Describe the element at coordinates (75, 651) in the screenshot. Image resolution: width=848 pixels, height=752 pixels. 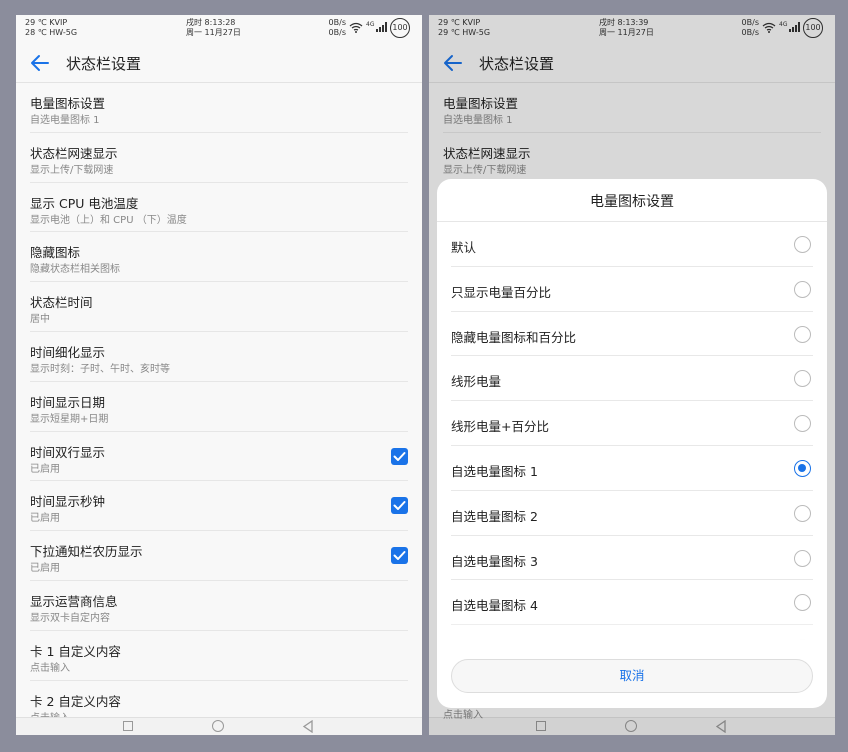
I see `row-title: 卡 1 自定义内容` at that location.